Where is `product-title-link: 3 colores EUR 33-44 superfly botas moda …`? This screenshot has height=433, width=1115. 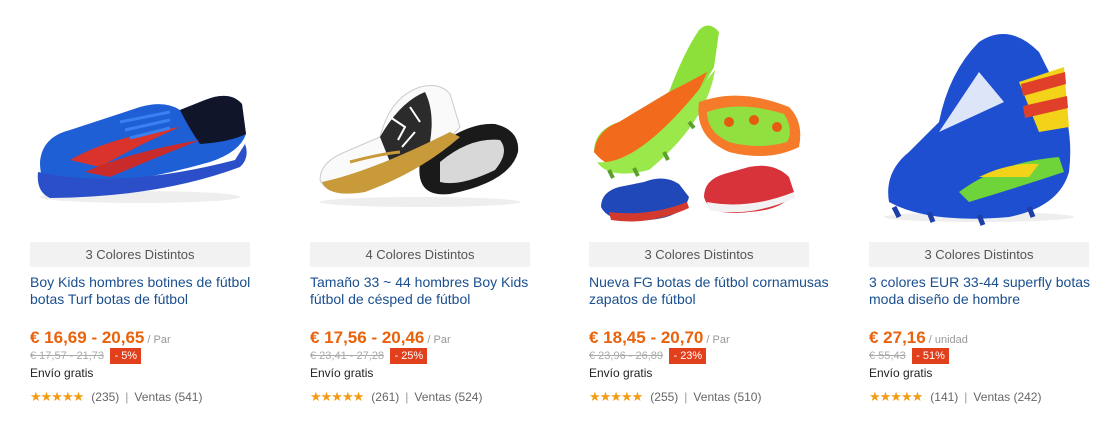 product-title-link: 3 colores EUR 33-44 superfly botas moda … is located at coordinates (989, 291).